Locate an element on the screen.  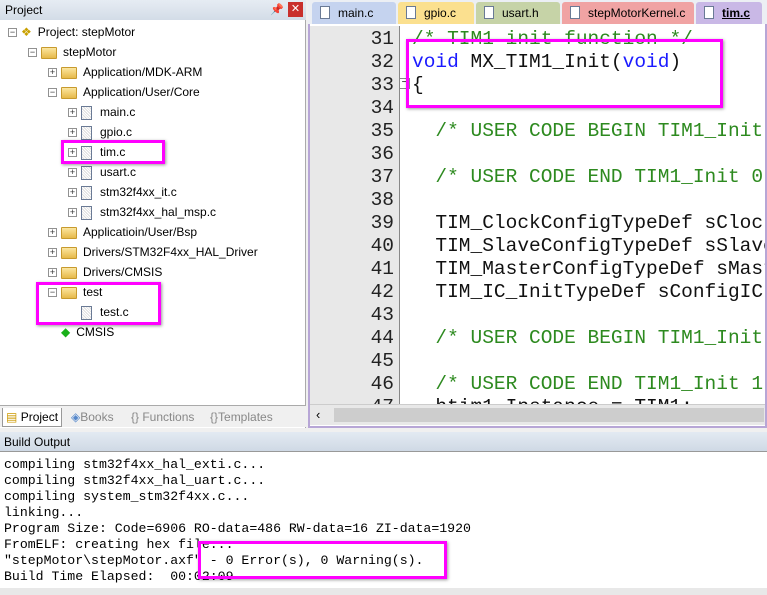
tree-item-label: Drivers/STM32F4xx_HAL_Driver is located at coordinates (170, 252).